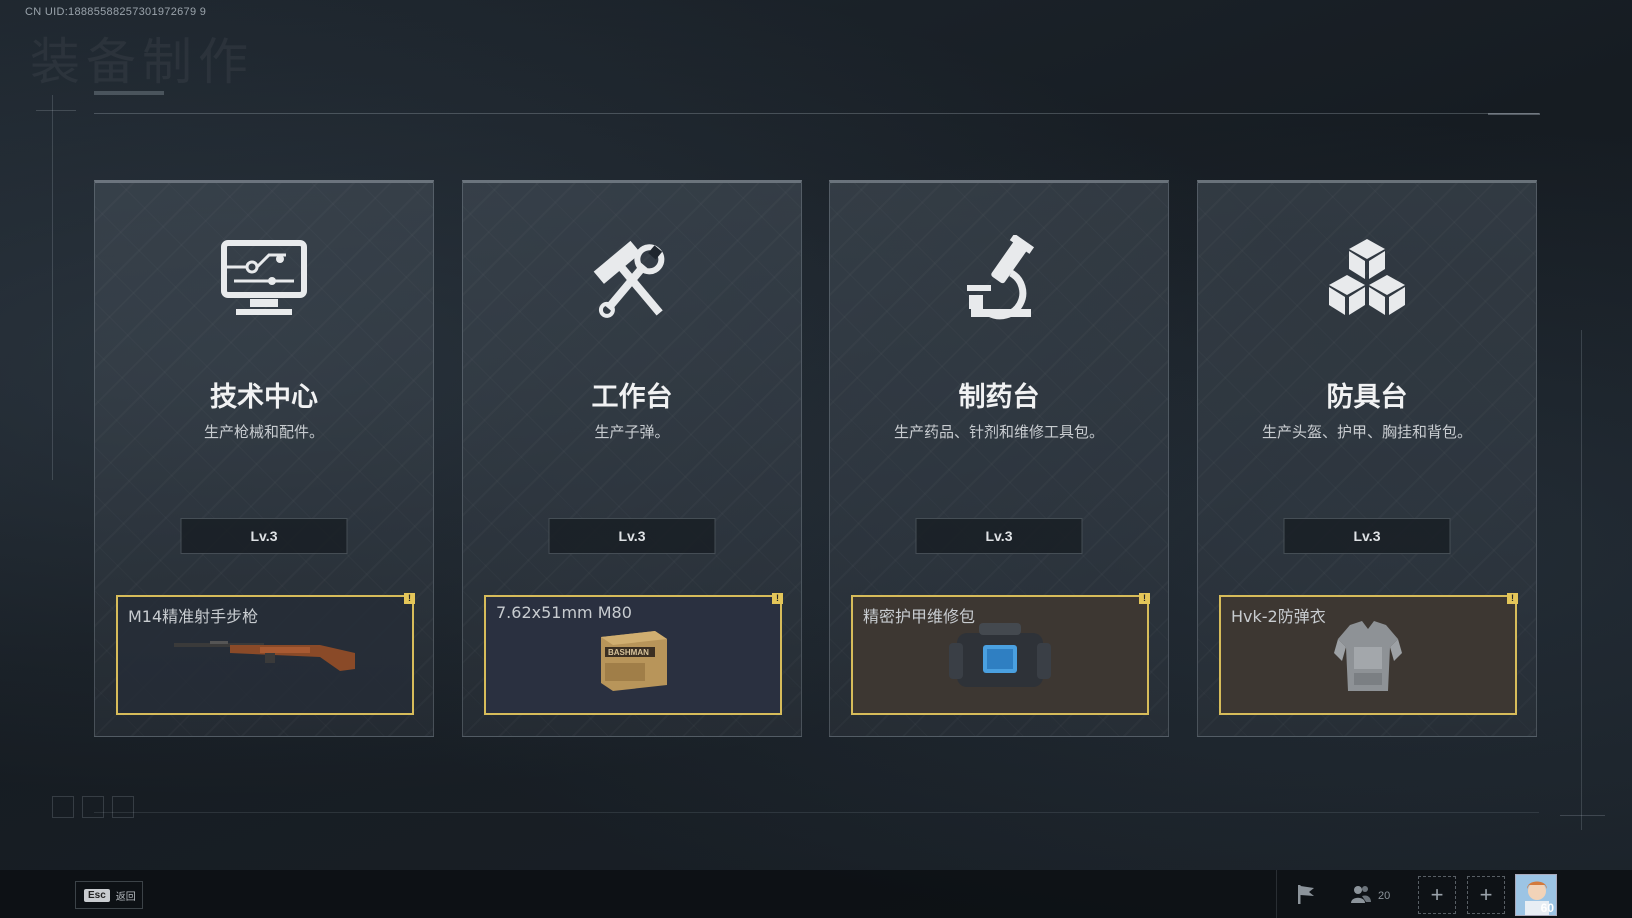 Image resolution: width=1632 pixels, height=918 pixels. I want to click on product-slot: Hvk-2防弹衣 !, so click(1368, 654).